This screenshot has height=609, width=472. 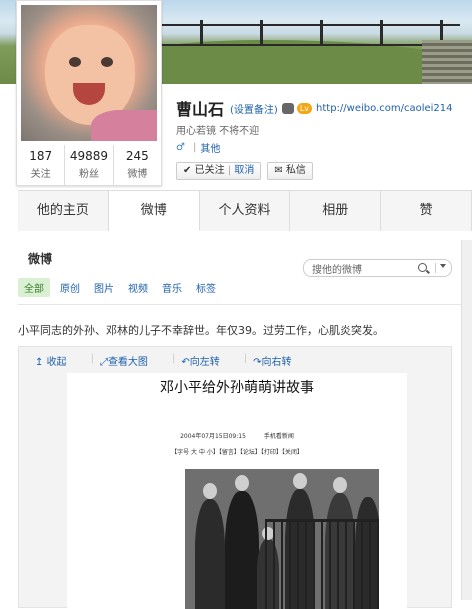 What do you see at coordinates (466, 420) in the screenshot?
I see `scrollbar` at bounding box center [466, 420].